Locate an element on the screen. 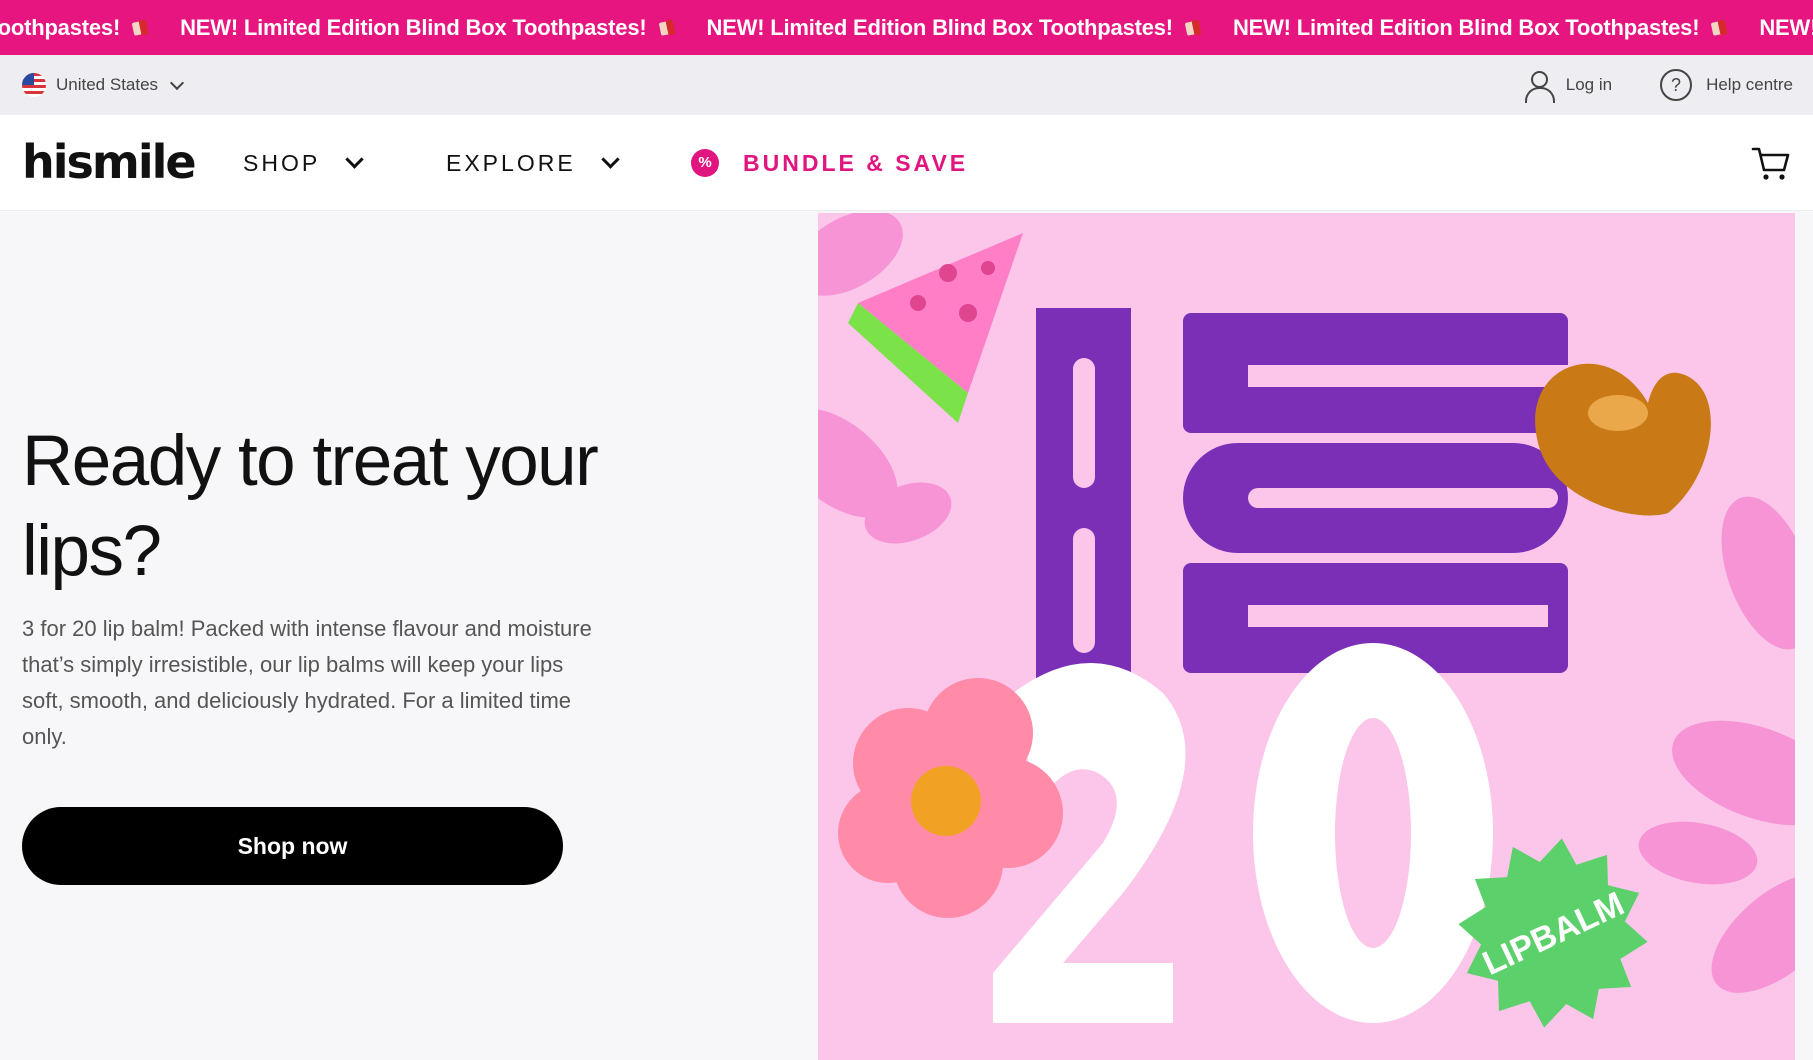 This screenshot has height=1060, width=1813. nav-explore-label: EXPLORE is located at coordinates (511, 162).